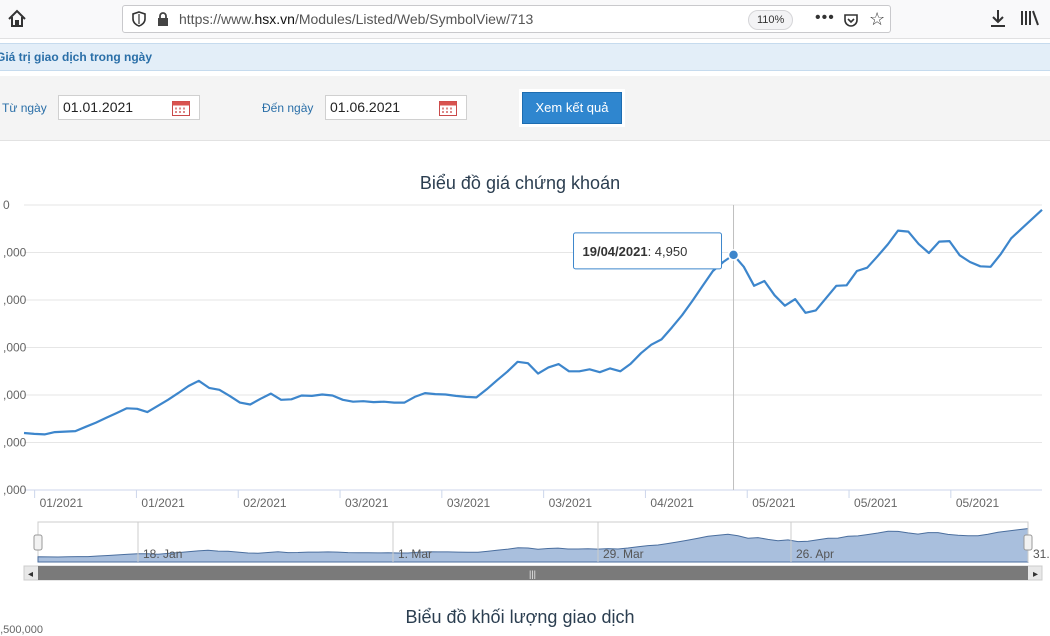  Describe the element at coordinates (623, 554) in the screenshot. I see `navigator-label: 29. Mar` at that location.